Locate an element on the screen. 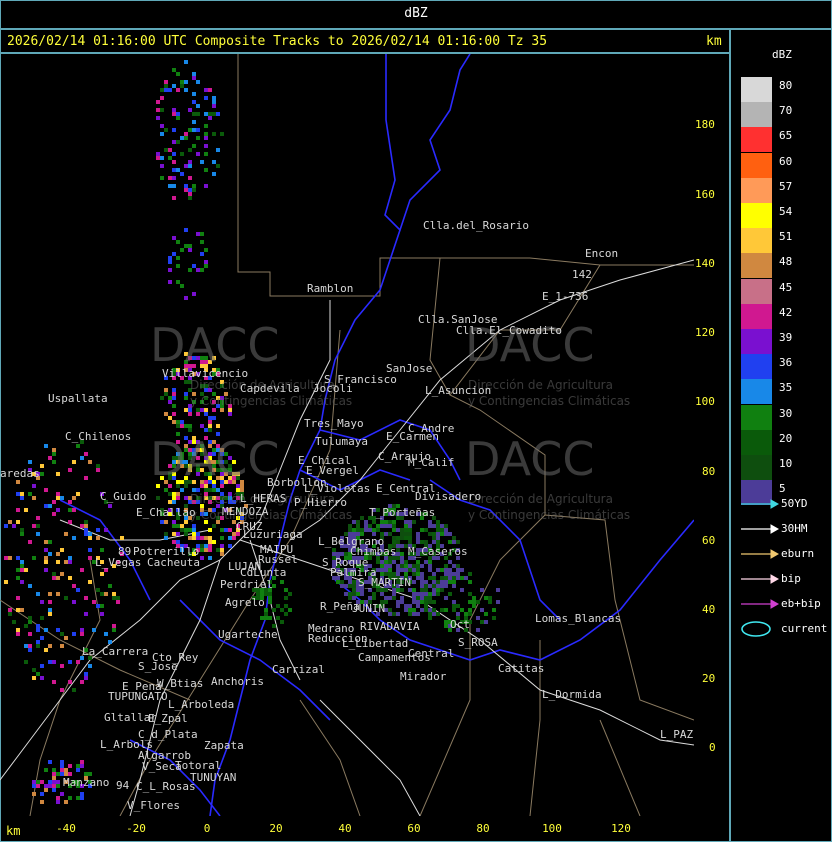 The height and width of the screenshot is (842, 832). track-legend-symbols is located at coordinates (760, 568).